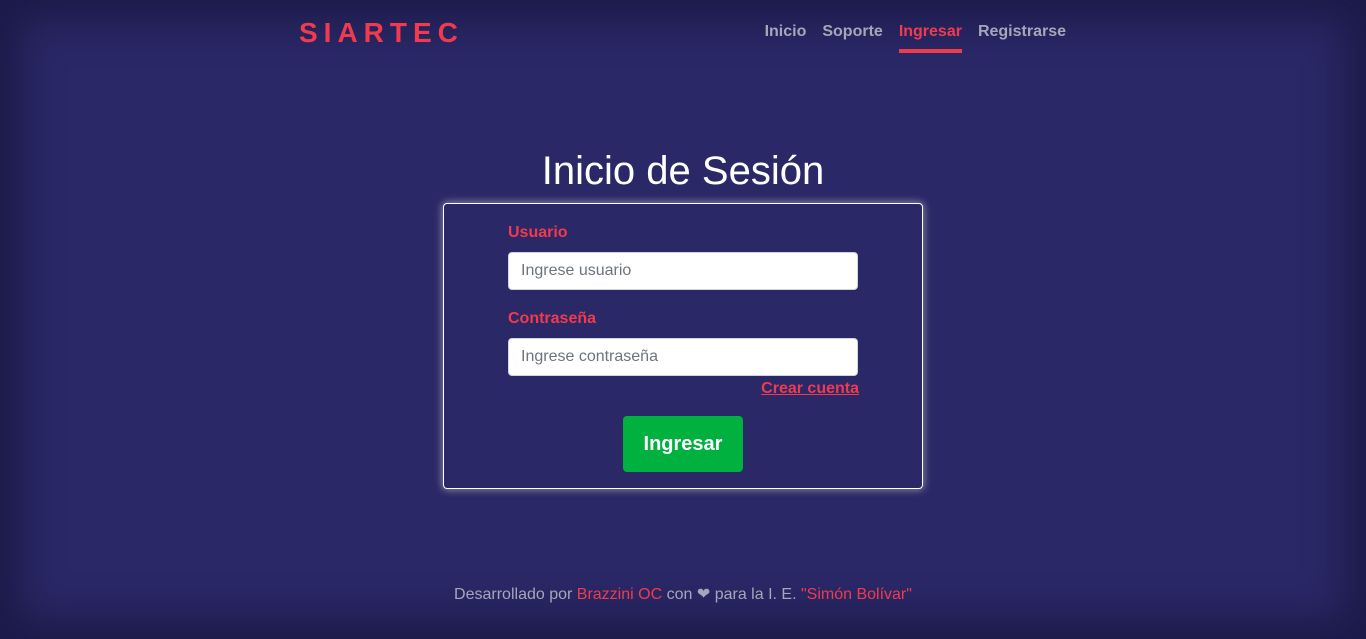 The width and height of the screenshot is (1366, 639). I want to click on footer-suffix: para la I. E., so click(755, 594).